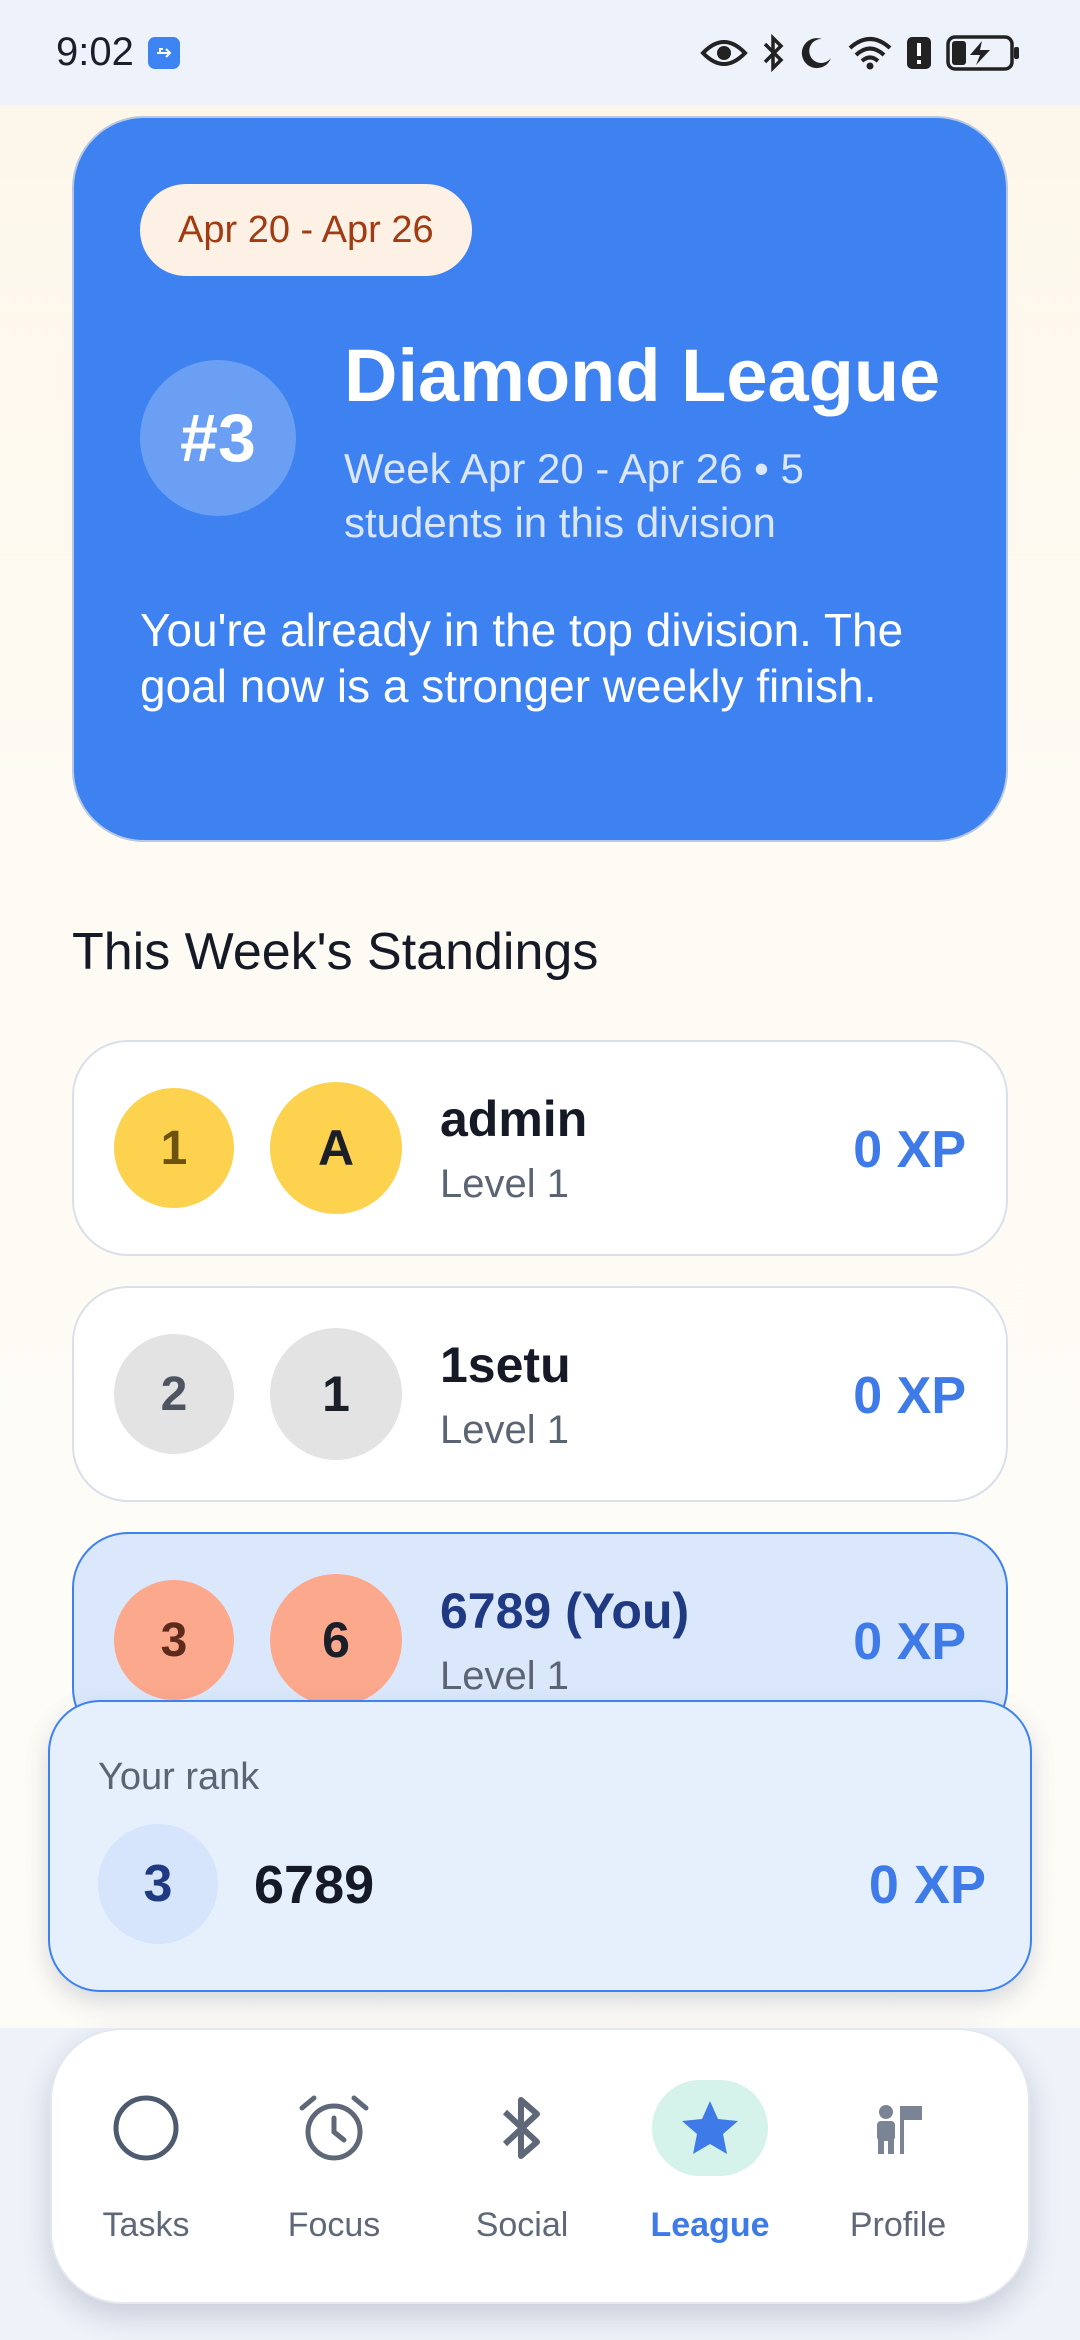 The image size is (1080, 2340). Describe the element at coordinates (898, 2225) in the screenshot. I see `nav-label: Profile` at that location.